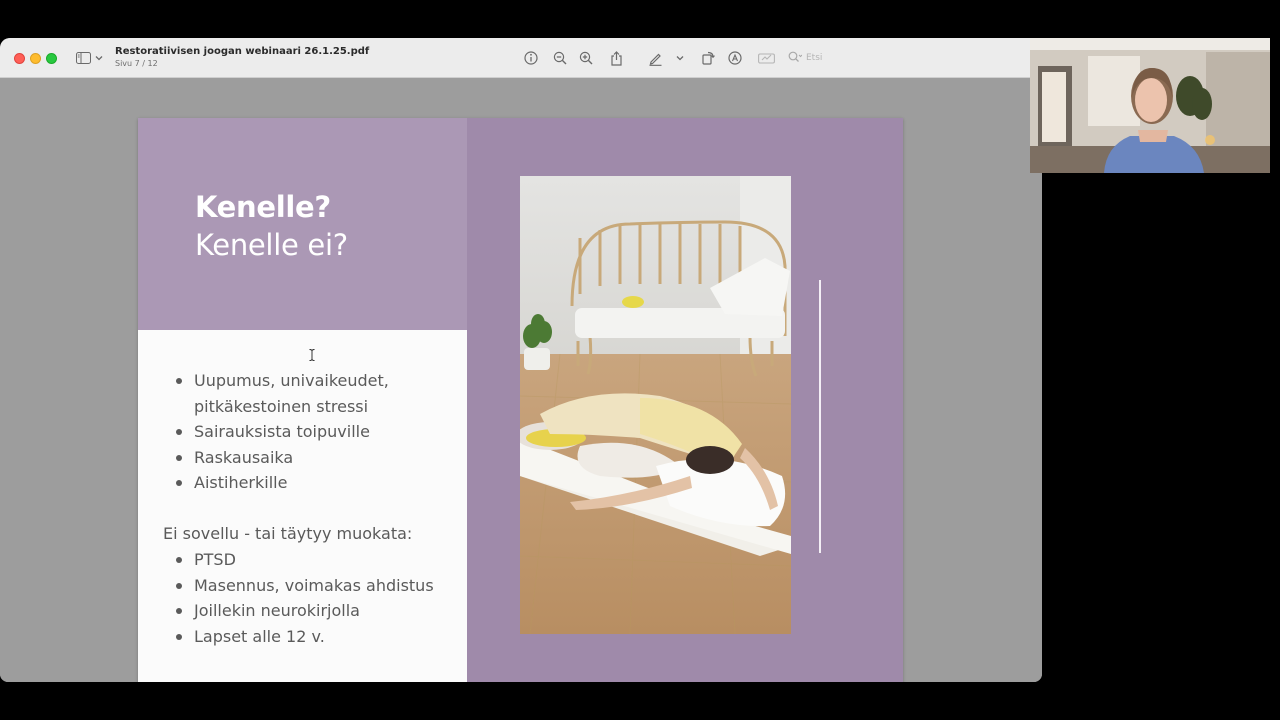  Describe the element at coordinates (708, 58) in the screenshot. I see `rotate-icon` at that location.